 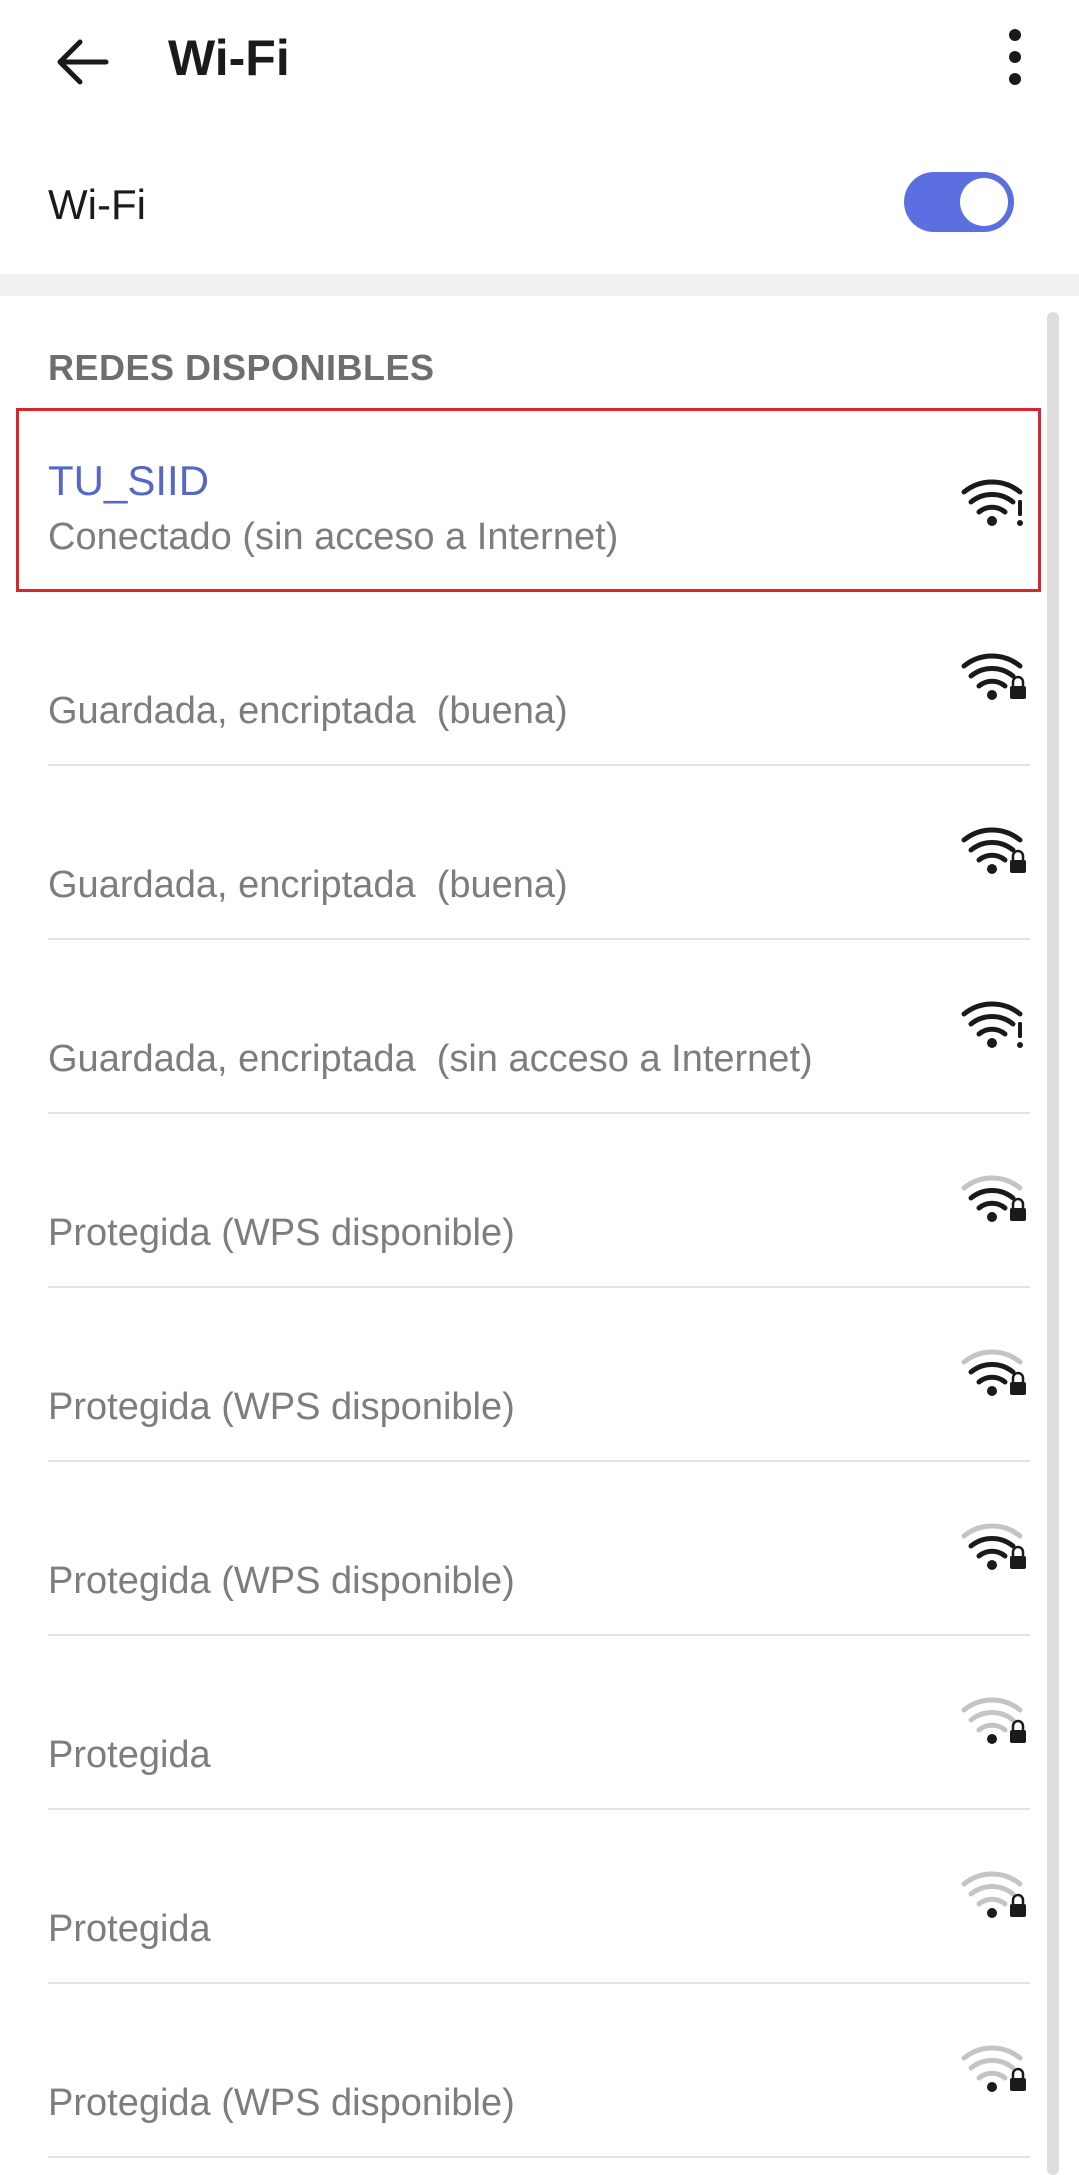 What do you see at coordinates (241, 367) in the screenshot?
I see `section-header: REDES DISPONIBLES` at bounding box center [241, 367].